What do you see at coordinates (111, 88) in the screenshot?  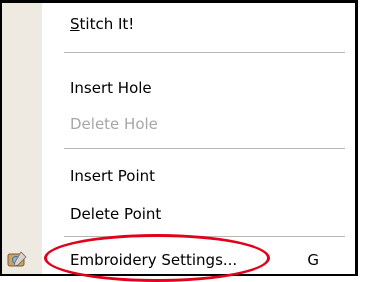 I see `menu-item-label: Insert Hole` at bounding box center [111, 88].